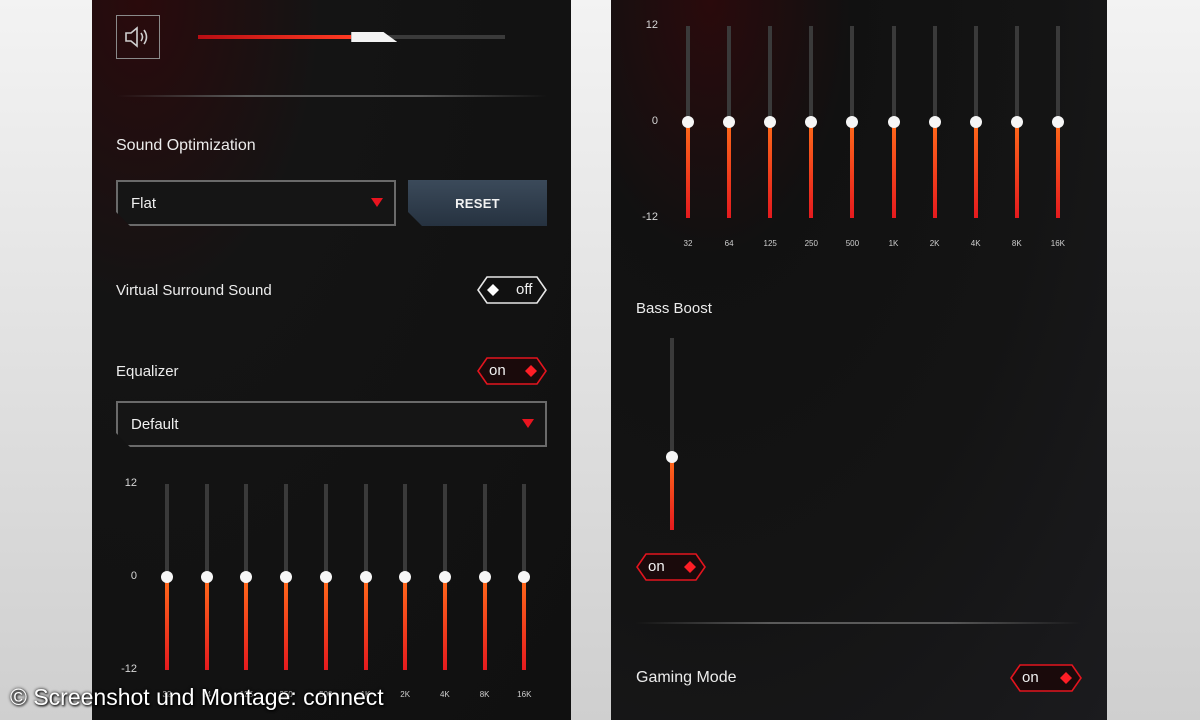 Image resolution: width=1200 pixels, height=720 pixels. I want to click on watermark-caption: © Screenshot und Montage: connect, so click(197, 697).